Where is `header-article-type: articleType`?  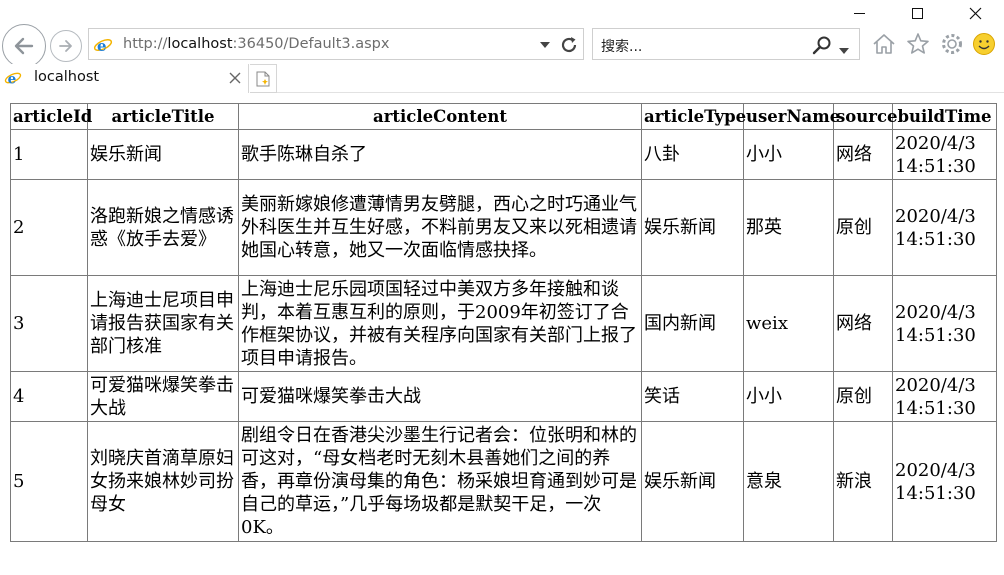 header-article-type: articleType is located at coordinates (693, 116).